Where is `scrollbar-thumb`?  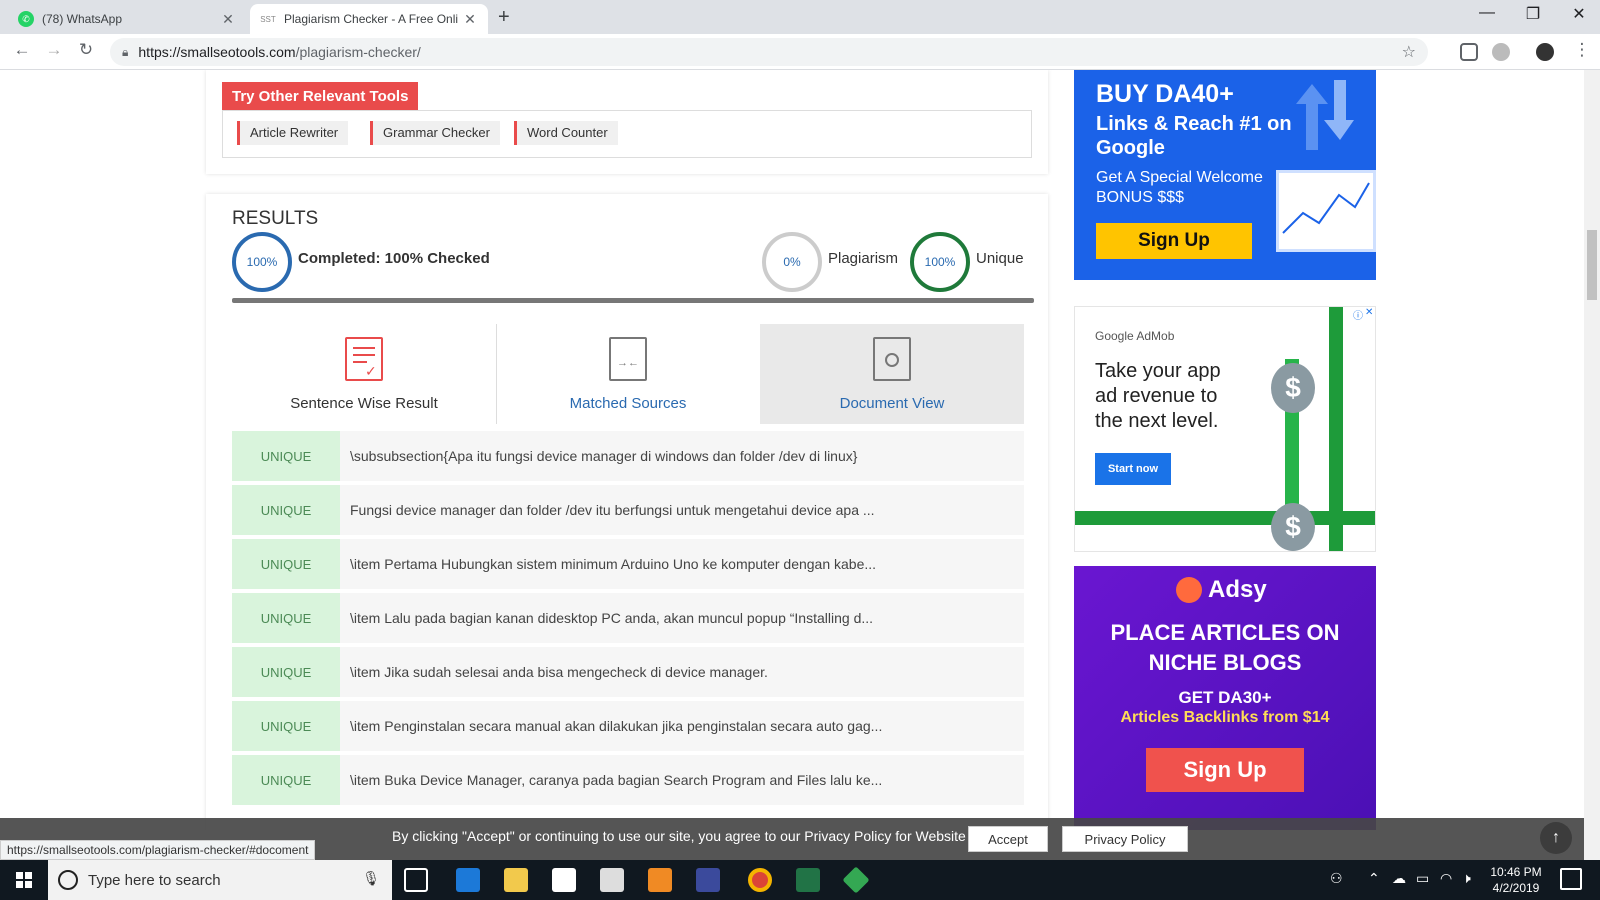 scrollbar-thumb is located at coordinates (1592, 265).